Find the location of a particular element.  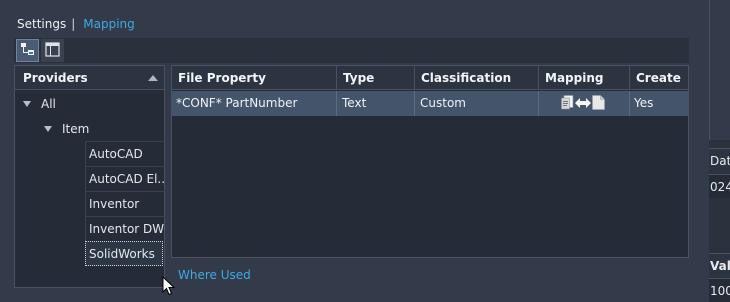

mapping-icons is located at coordinates (584, 102).